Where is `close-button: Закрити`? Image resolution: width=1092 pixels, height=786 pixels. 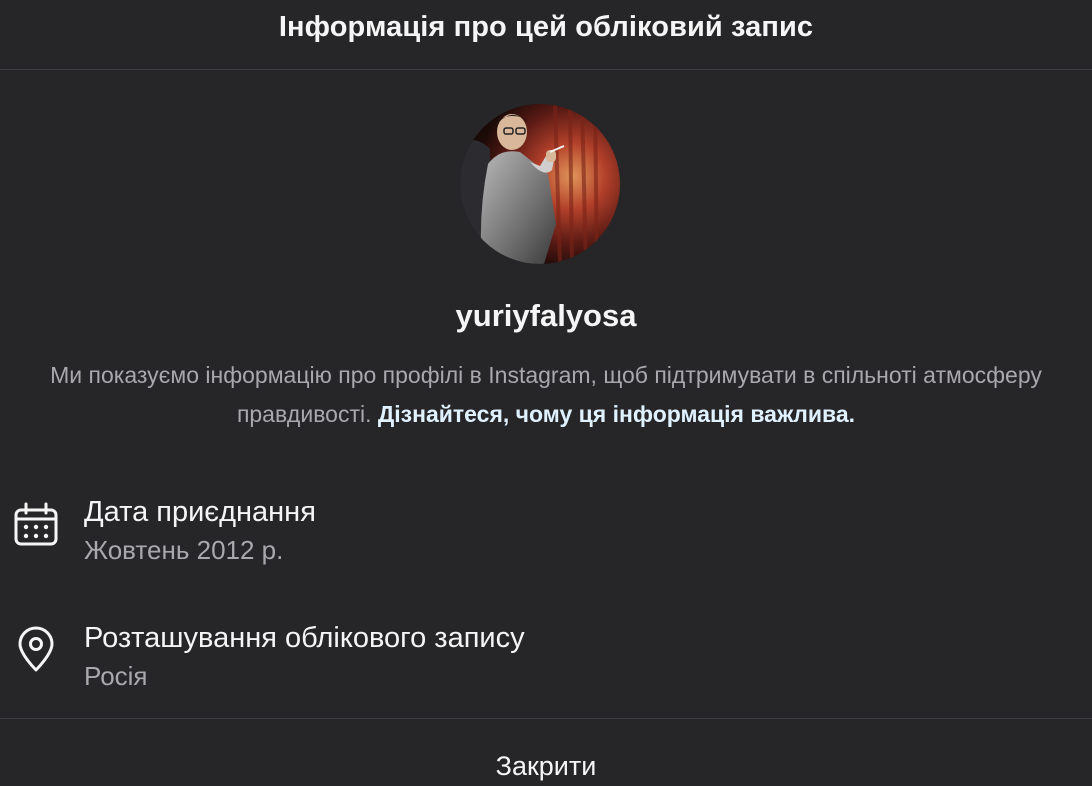 close-button: Закрити is located at coordinates (546, 766).